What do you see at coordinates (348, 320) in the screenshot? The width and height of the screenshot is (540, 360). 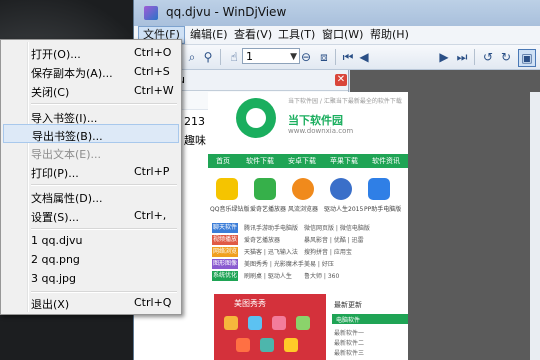 I see `latest-tab: 电脑软件` at bounding box center [348, 320].